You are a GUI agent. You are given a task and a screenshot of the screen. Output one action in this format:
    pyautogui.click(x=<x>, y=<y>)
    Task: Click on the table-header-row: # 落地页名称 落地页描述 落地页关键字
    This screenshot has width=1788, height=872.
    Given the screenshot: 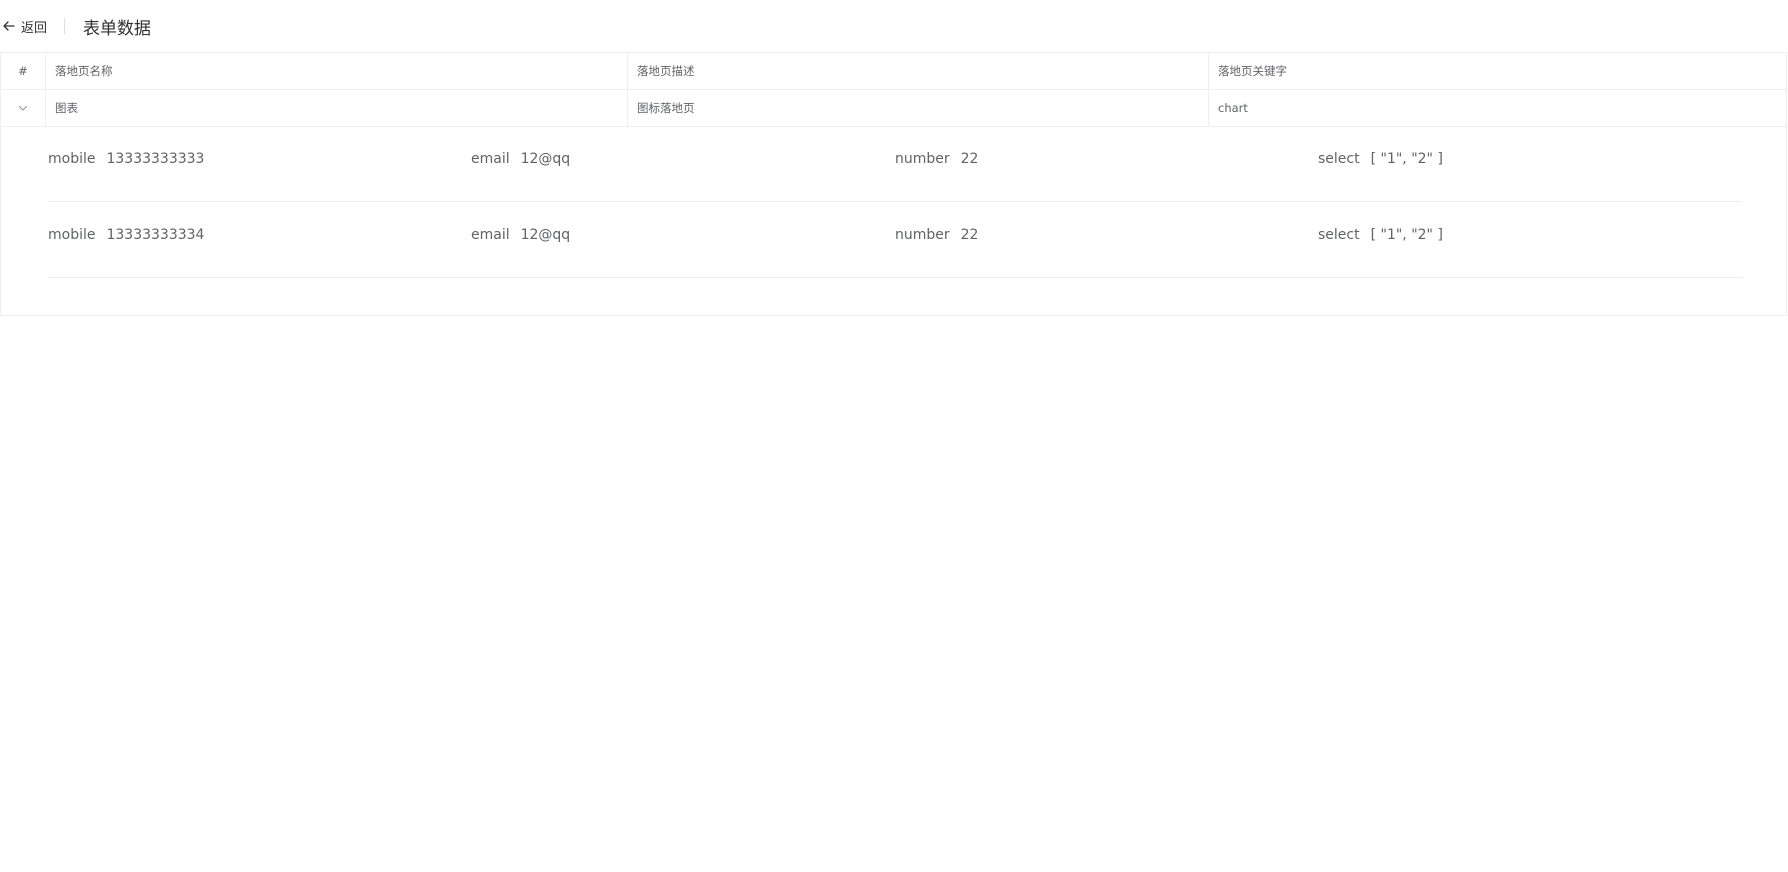 What is the action you would take?
    pyautogui.click(x=893, y=71)
    